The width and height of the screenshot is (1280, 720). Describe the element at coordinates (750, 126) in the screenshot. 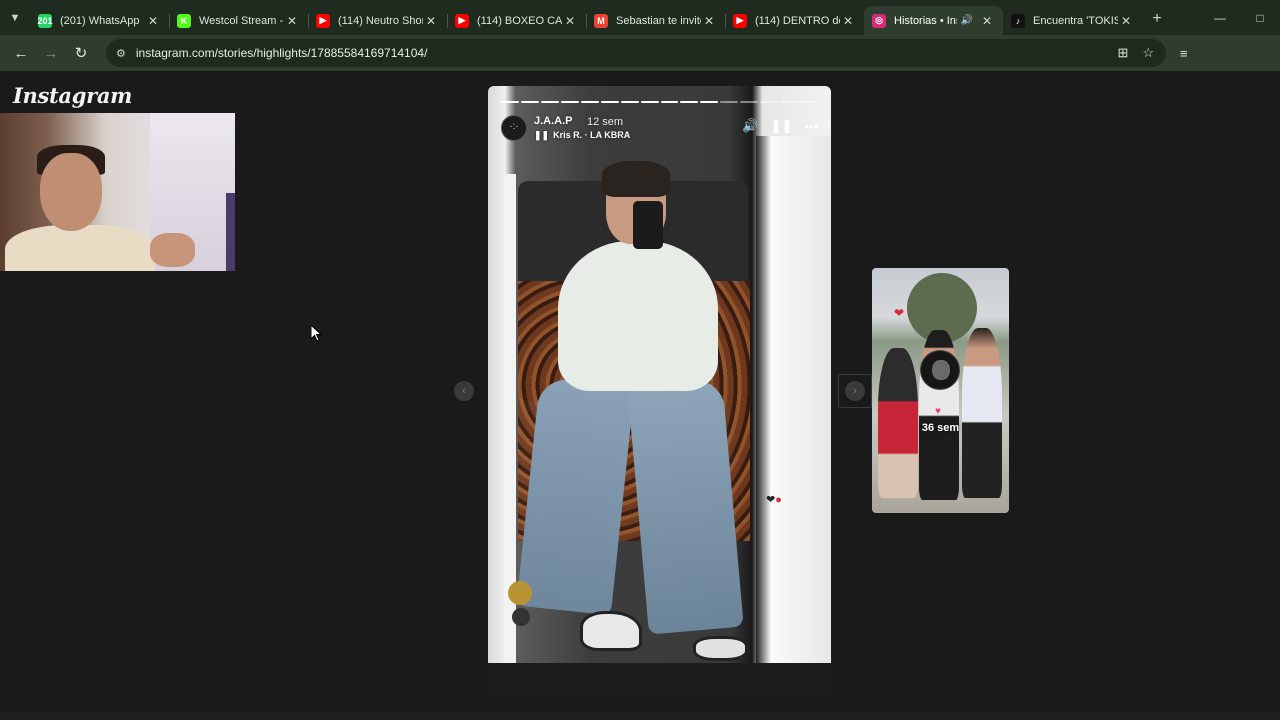

I see `volume-icon: 🔊` at that location.